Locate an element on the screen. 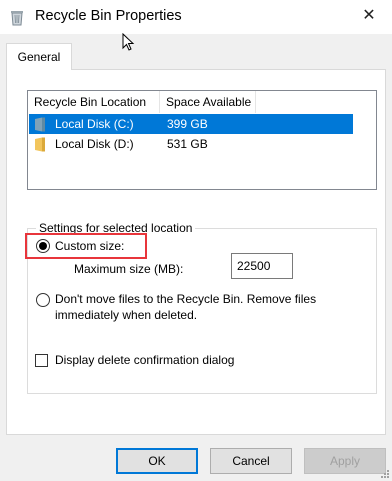  tab-label: General is located at coordinates (39, 57).